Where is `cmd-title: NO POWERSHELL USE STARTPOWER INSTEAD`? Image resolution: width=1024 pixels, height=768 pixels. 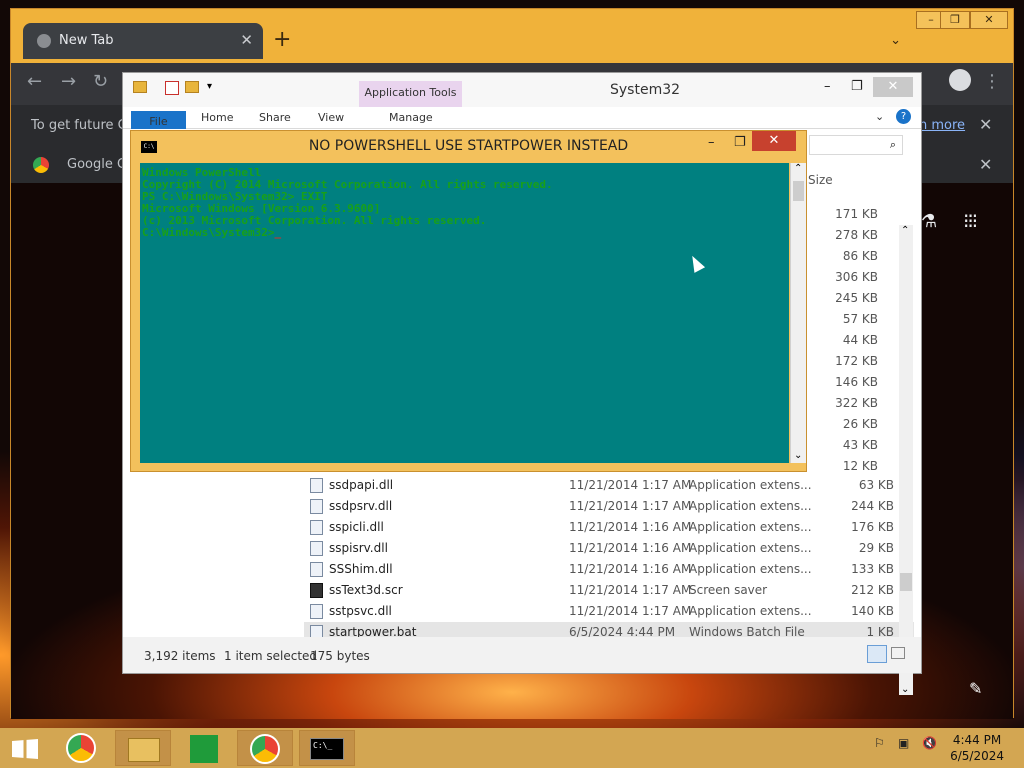 cmd-title: NO POWERSHELL USE STARTPOWER INSTEAD is located at coordinates (468, 146).